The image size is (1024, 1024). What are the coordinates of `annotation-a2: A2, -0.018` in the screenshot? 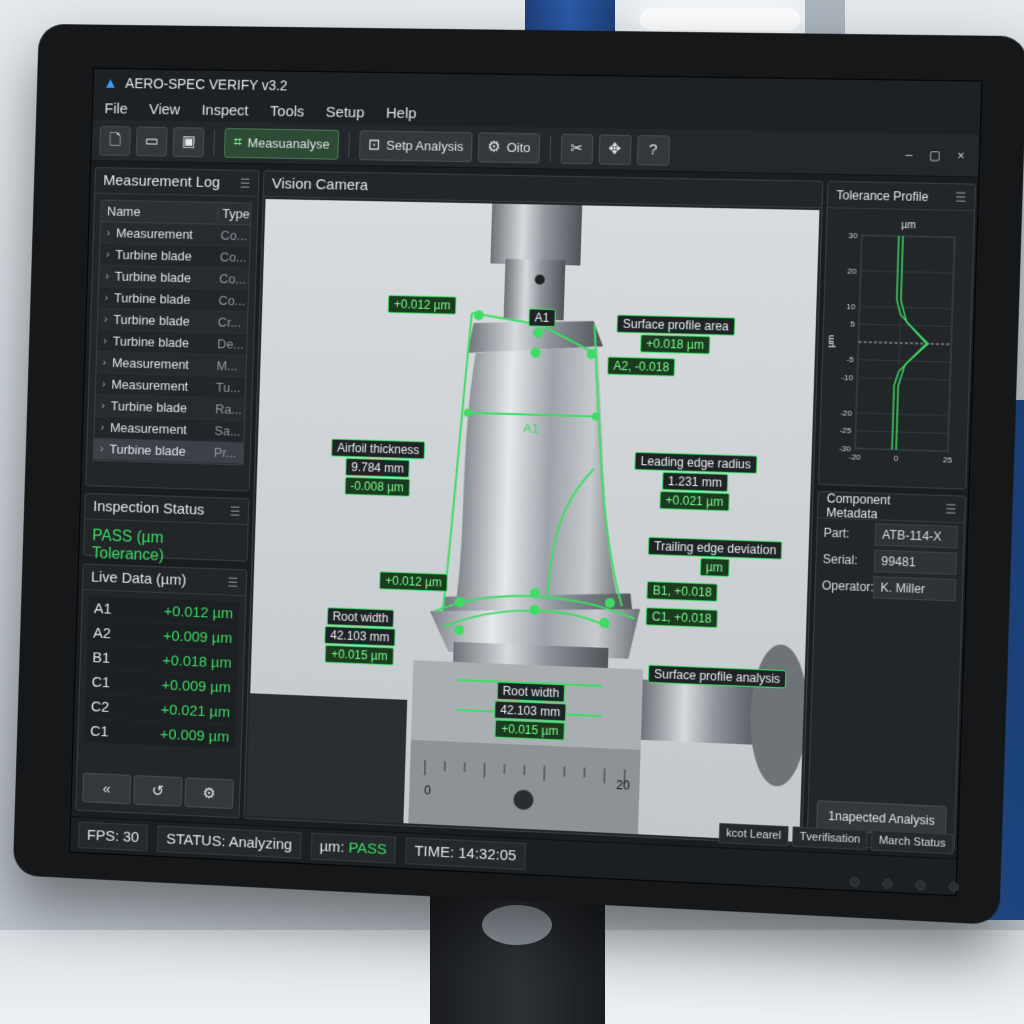 It's located at (641, 366).